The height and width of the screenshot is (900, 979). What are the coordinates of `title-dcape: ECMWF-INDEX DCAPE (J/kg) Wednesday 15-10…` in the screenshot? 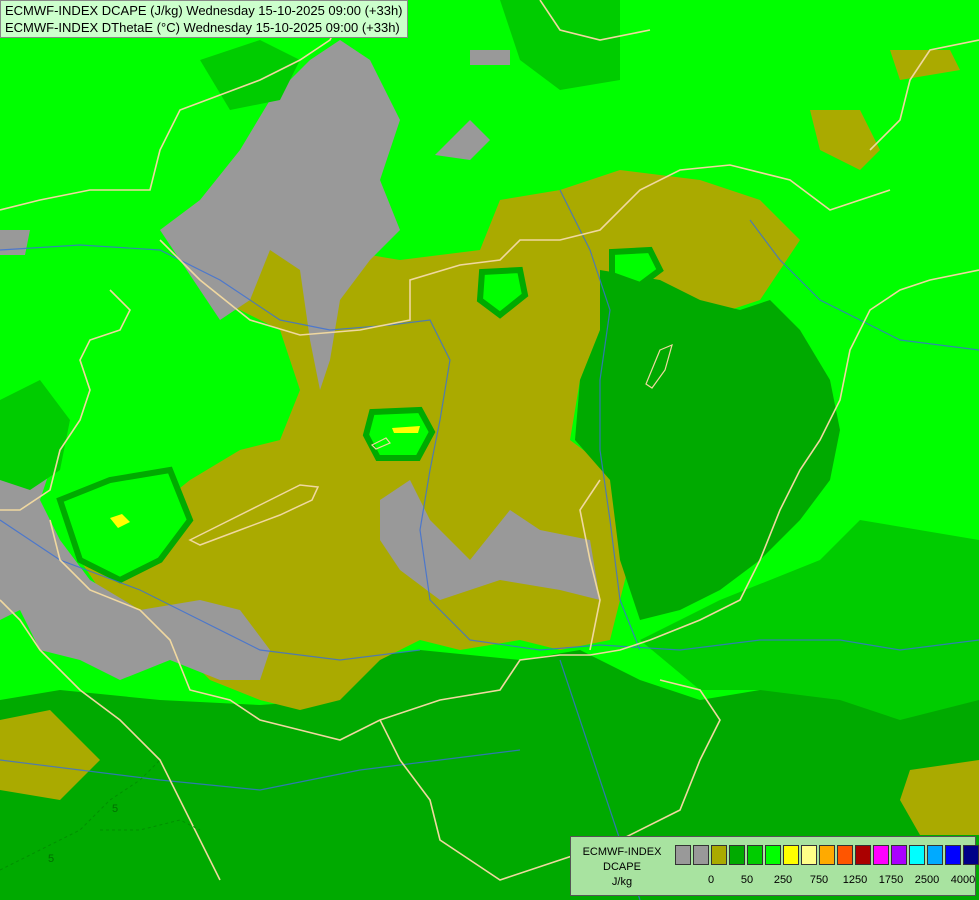 It's located at (204, 10).